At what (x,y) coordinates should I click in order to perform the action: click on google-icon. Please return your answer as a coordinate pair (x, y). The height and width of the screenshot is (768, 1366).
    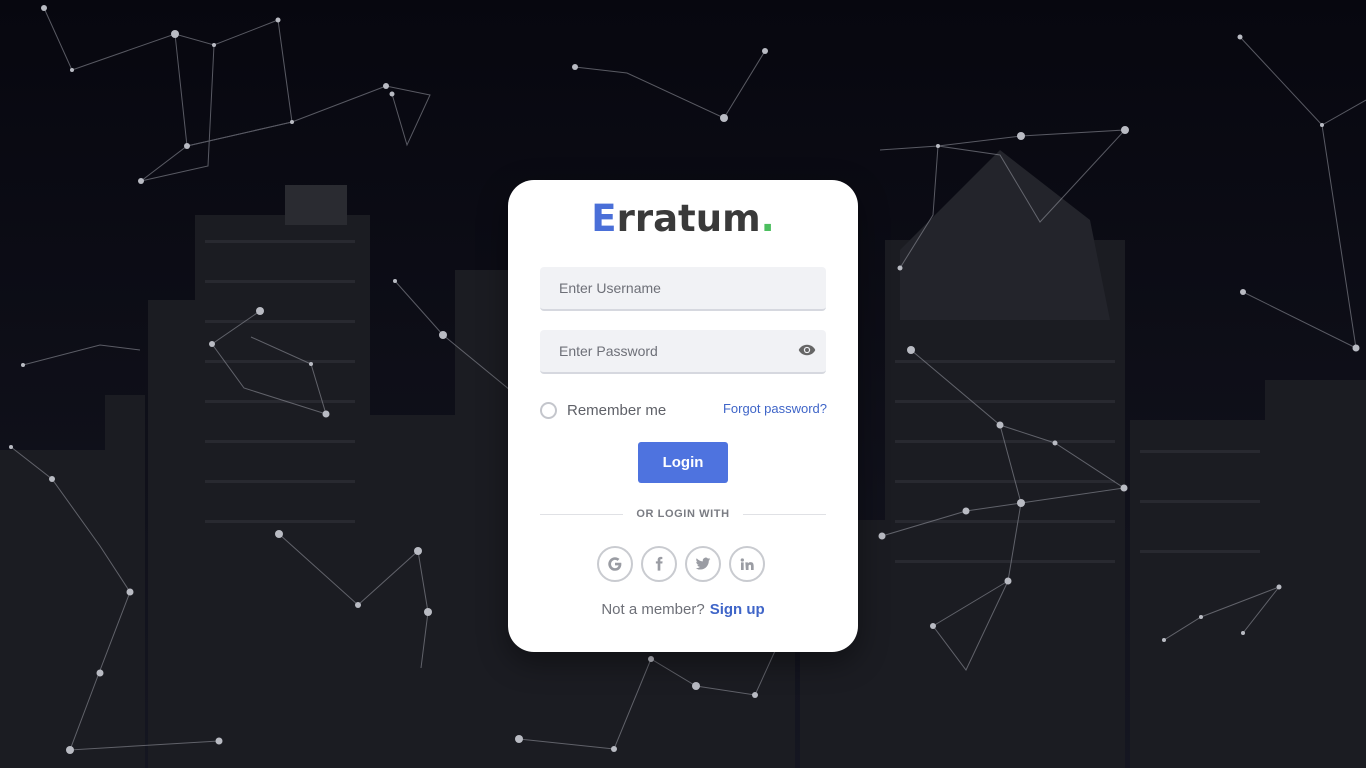
    Looking at the image, I should click on (615, 564).